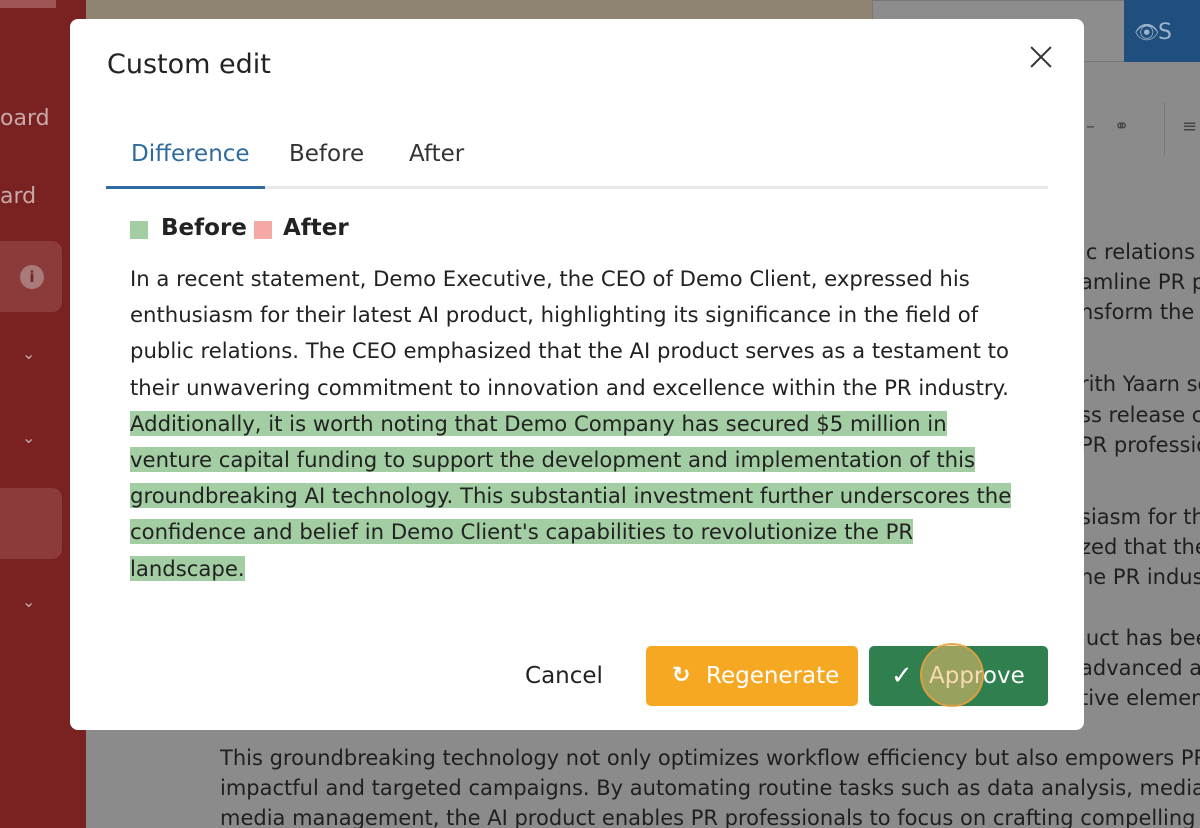  What do you see at coordinates (139, 230) in the screenshot?
I see `before-swatch` at bounding box center [139, 230].